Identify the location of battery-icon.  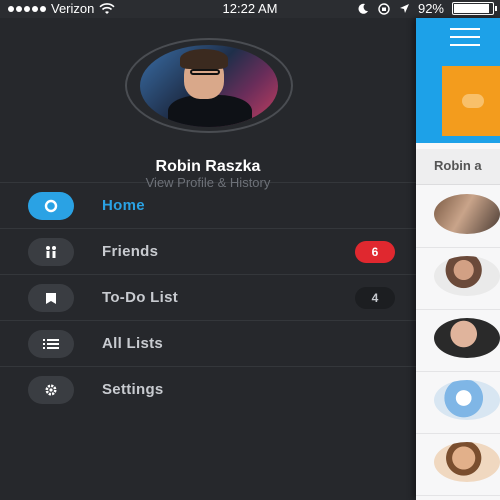
(474, 8).